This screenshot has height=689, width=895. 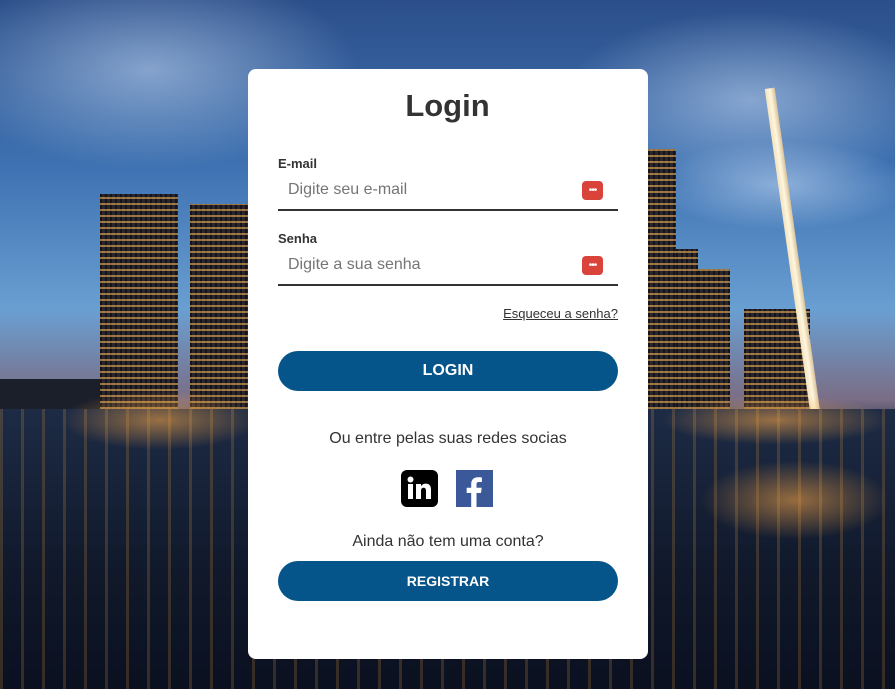 I want to click on email-label: E-mail, so click(x=298, y=163).